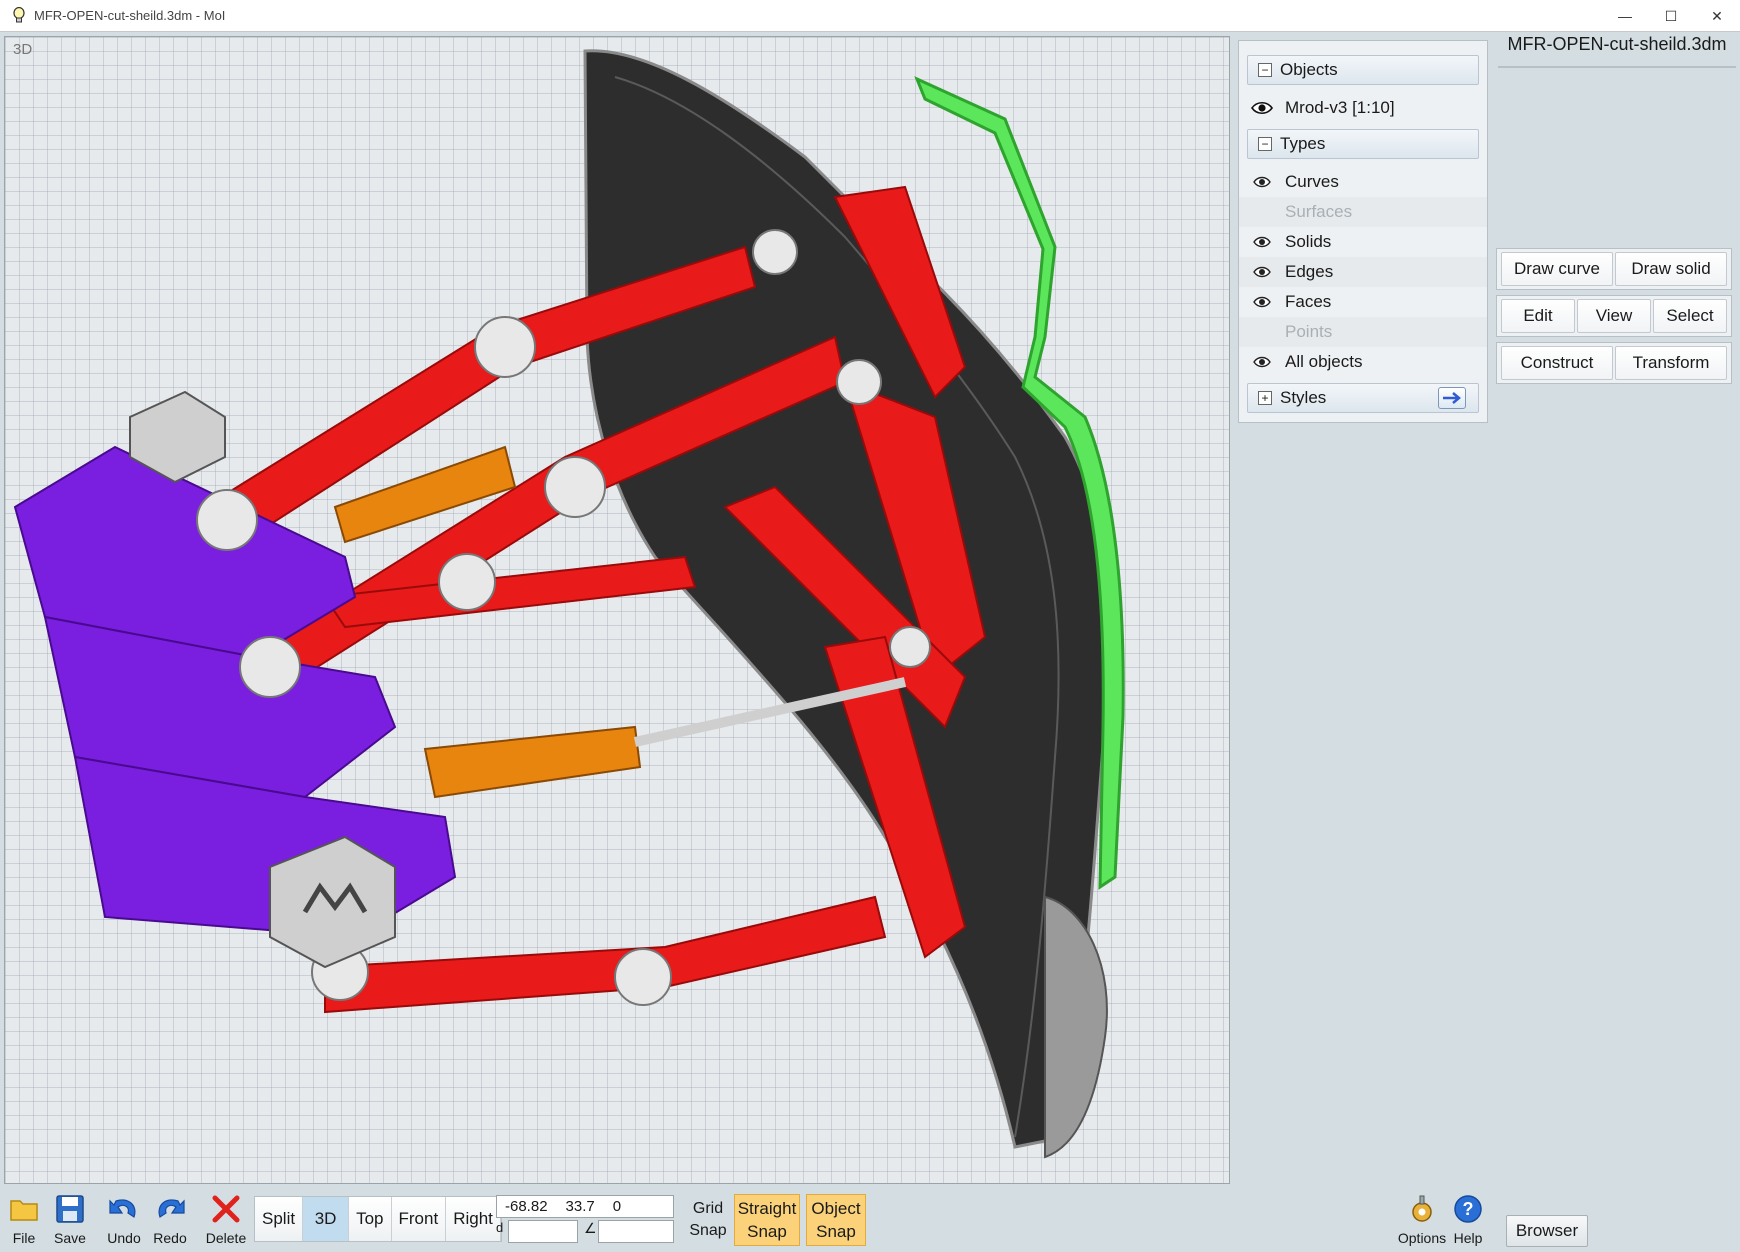 The width and height of the screenshot is (1740, 1252). What do you see at coordinates (617, 1206) in the screenshot?
I see `coord-z: 0` at bounding box center [617, 1206].